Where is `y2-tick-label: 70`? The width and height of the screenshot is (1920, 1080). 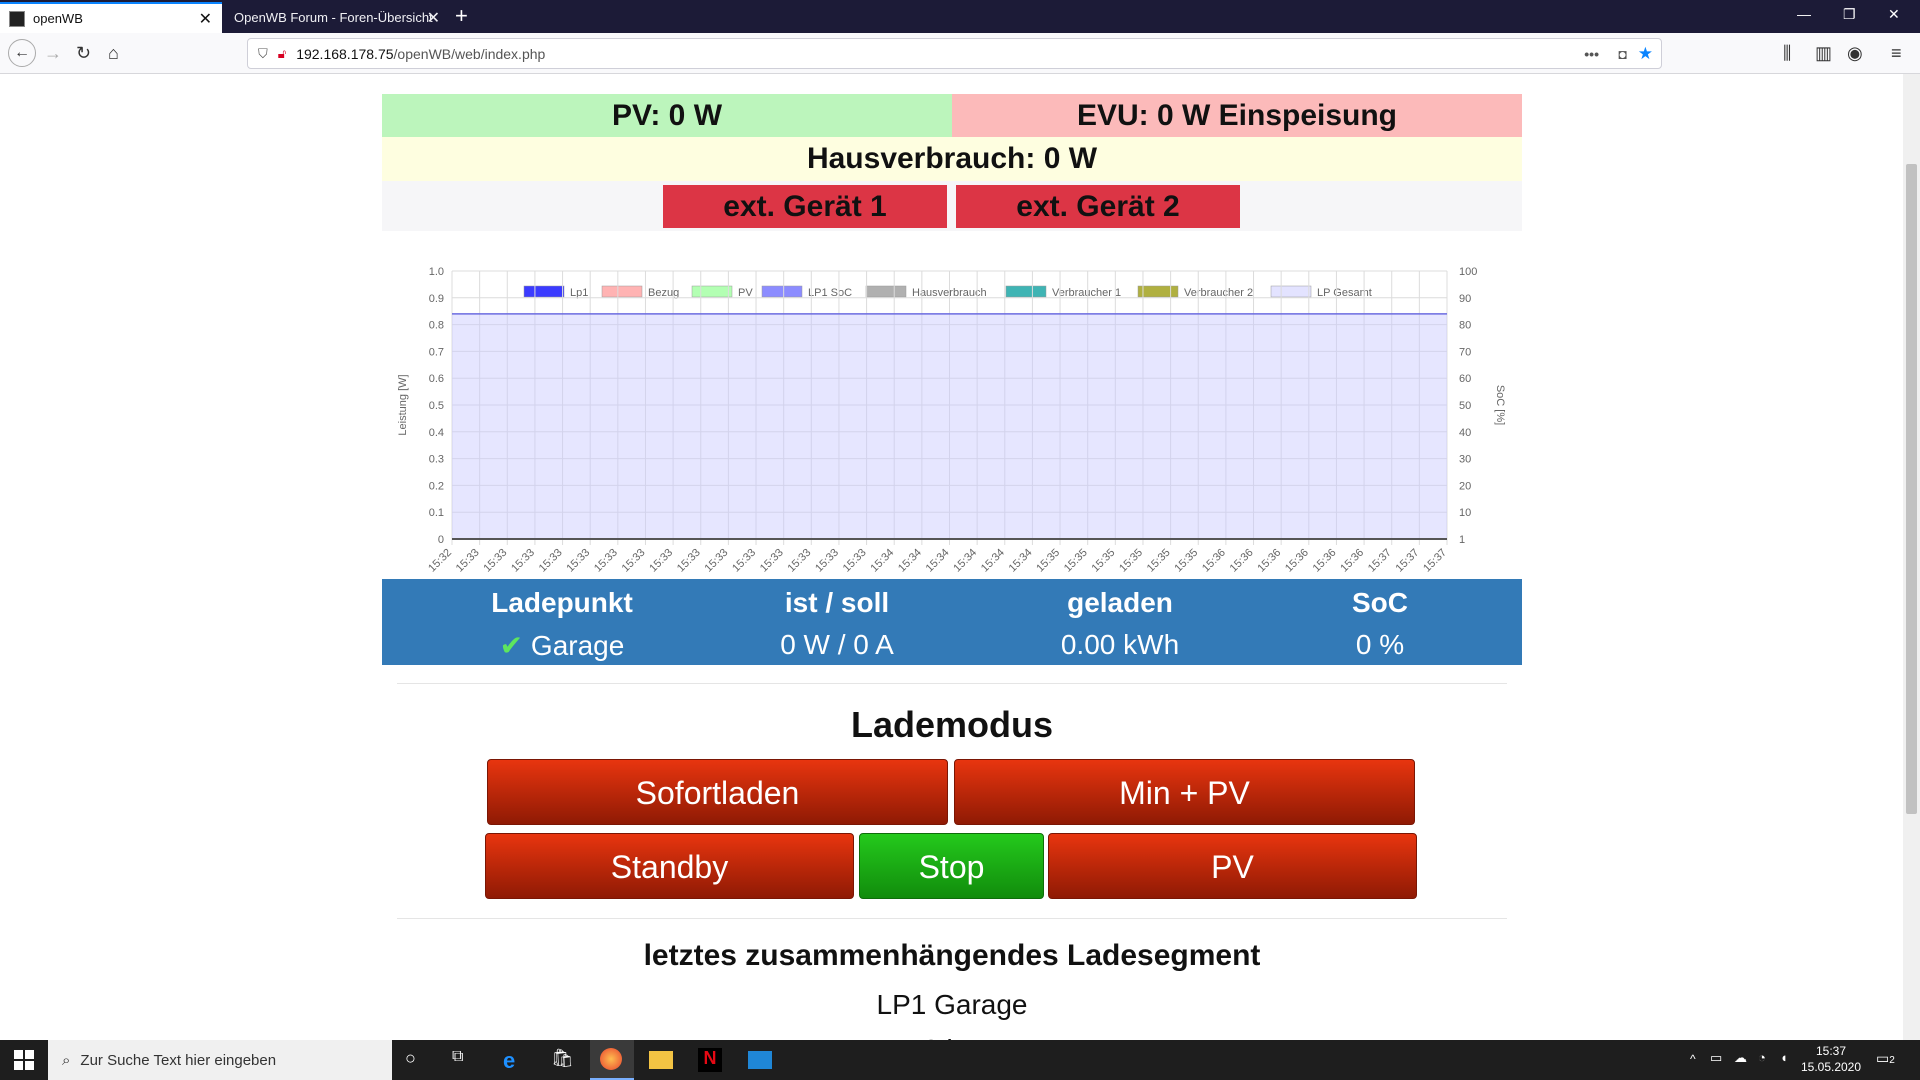
y2-tick-label: 70 is located at coordinates (1465, 352).